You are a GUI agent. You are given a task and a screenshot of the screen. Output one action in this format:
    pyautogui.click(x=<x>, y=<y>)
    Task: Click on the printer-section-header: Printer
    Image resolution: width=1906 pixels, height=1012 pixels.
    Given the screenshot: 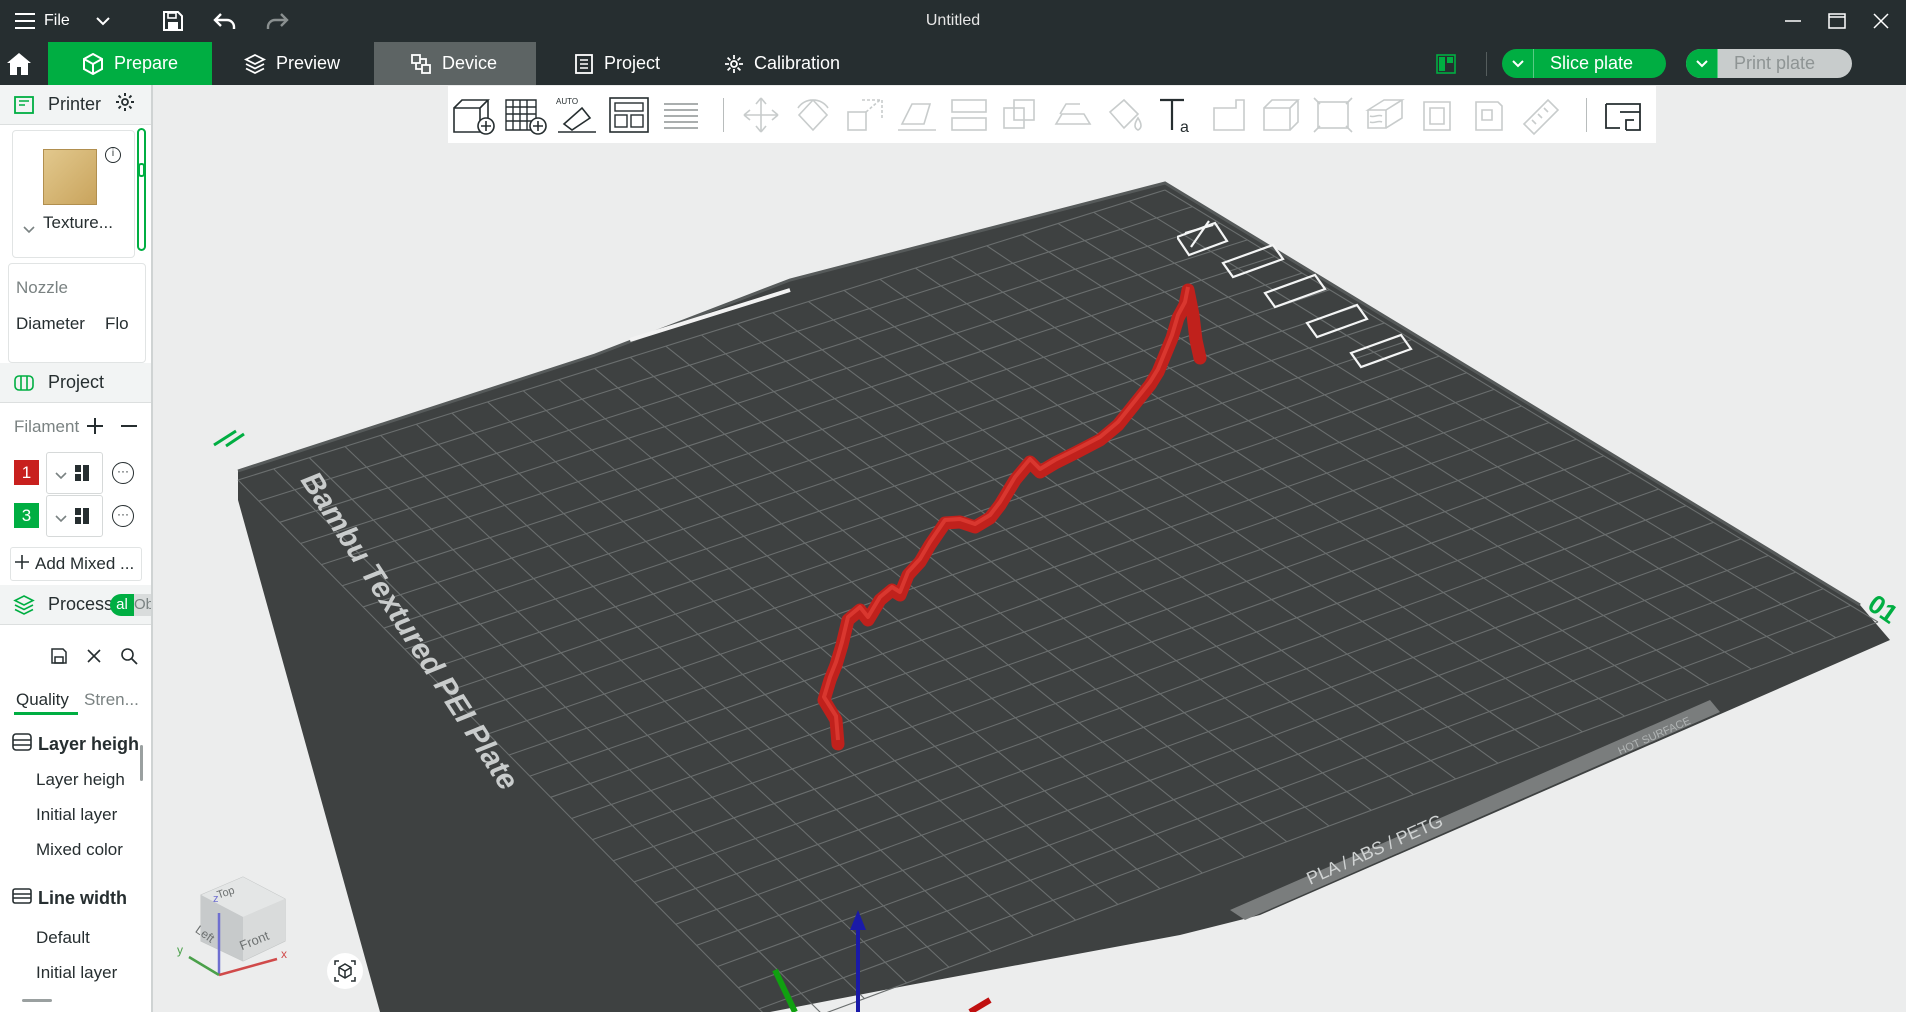 What is the action you would take?
    pyautogui.click(x=75, y=105)
    